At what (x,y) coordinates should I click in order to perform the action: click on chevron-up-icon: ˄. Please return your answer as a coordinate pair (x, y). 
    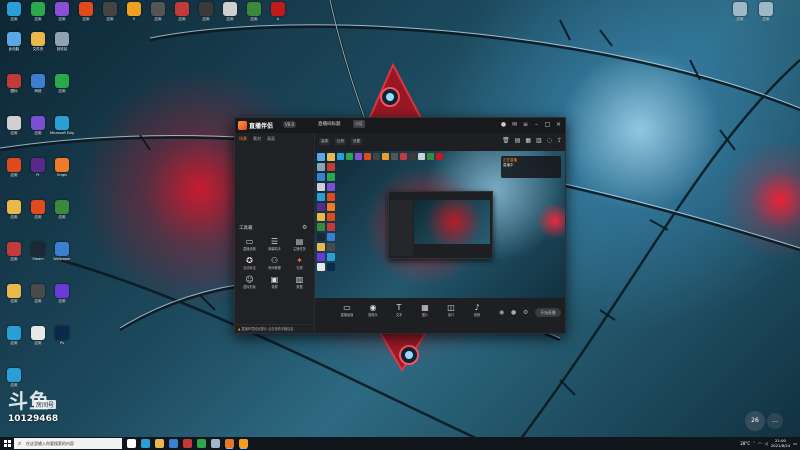
    Looking at the image, I should click on (754, 443).